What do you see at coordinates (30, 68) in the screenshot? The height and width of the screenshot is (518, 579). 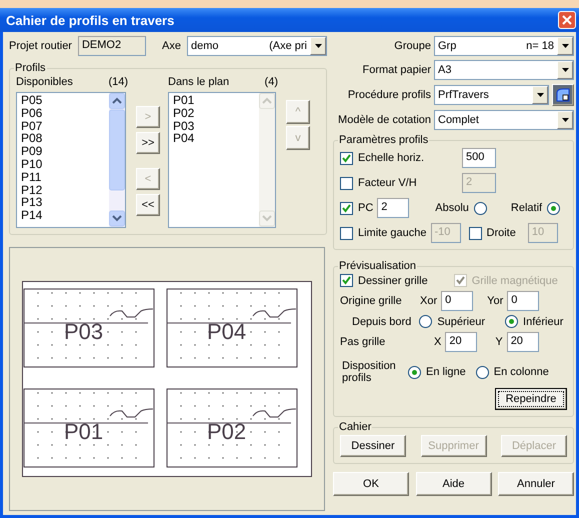 I see `group-title: Profils` at bounding box center [30, 68].